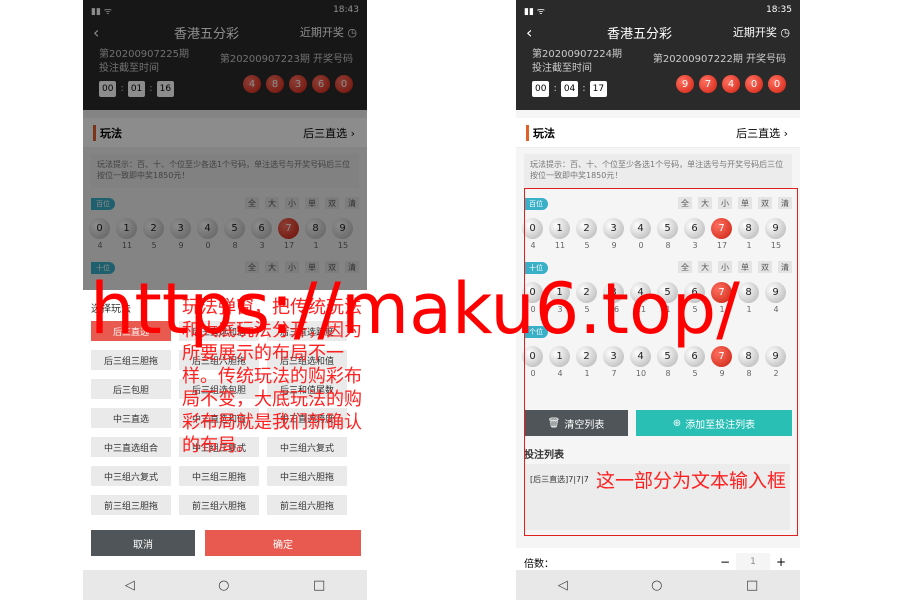  I want to click on countdown-timer: 00: 04: 17, so click(577, 89).